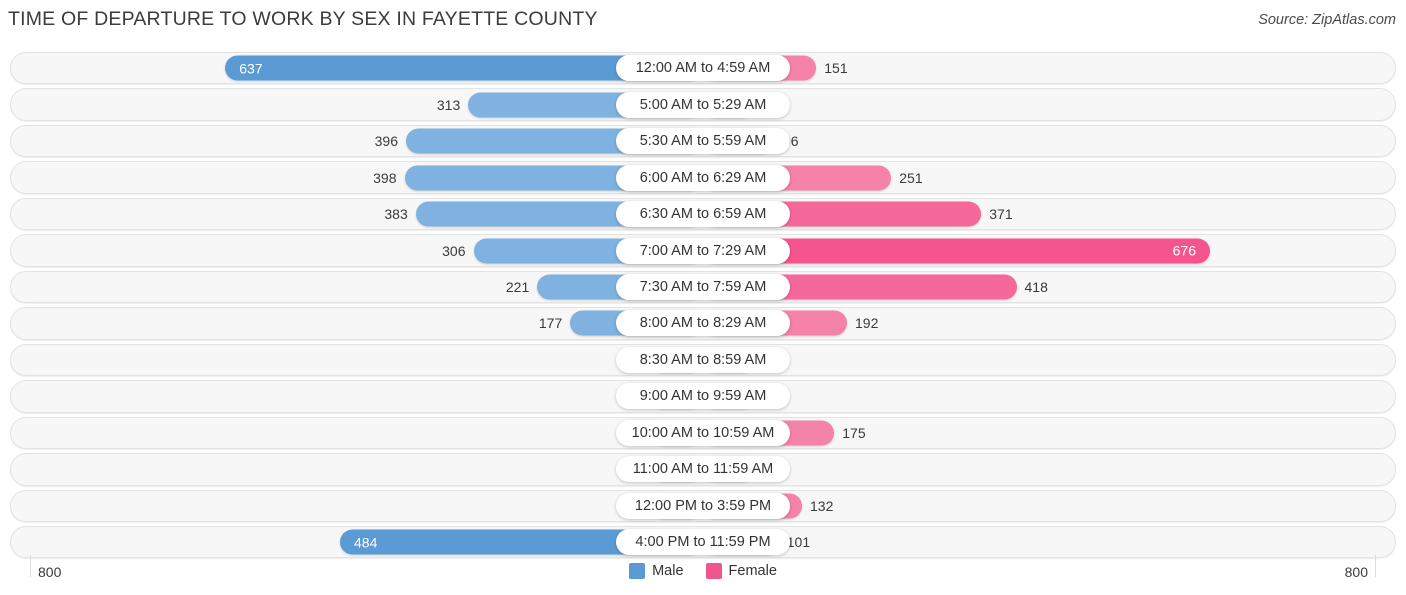 The image size is (1406, 595). I want to click on bar-row: 7399:00 AM to 9:59 AM, so click(703, 396).